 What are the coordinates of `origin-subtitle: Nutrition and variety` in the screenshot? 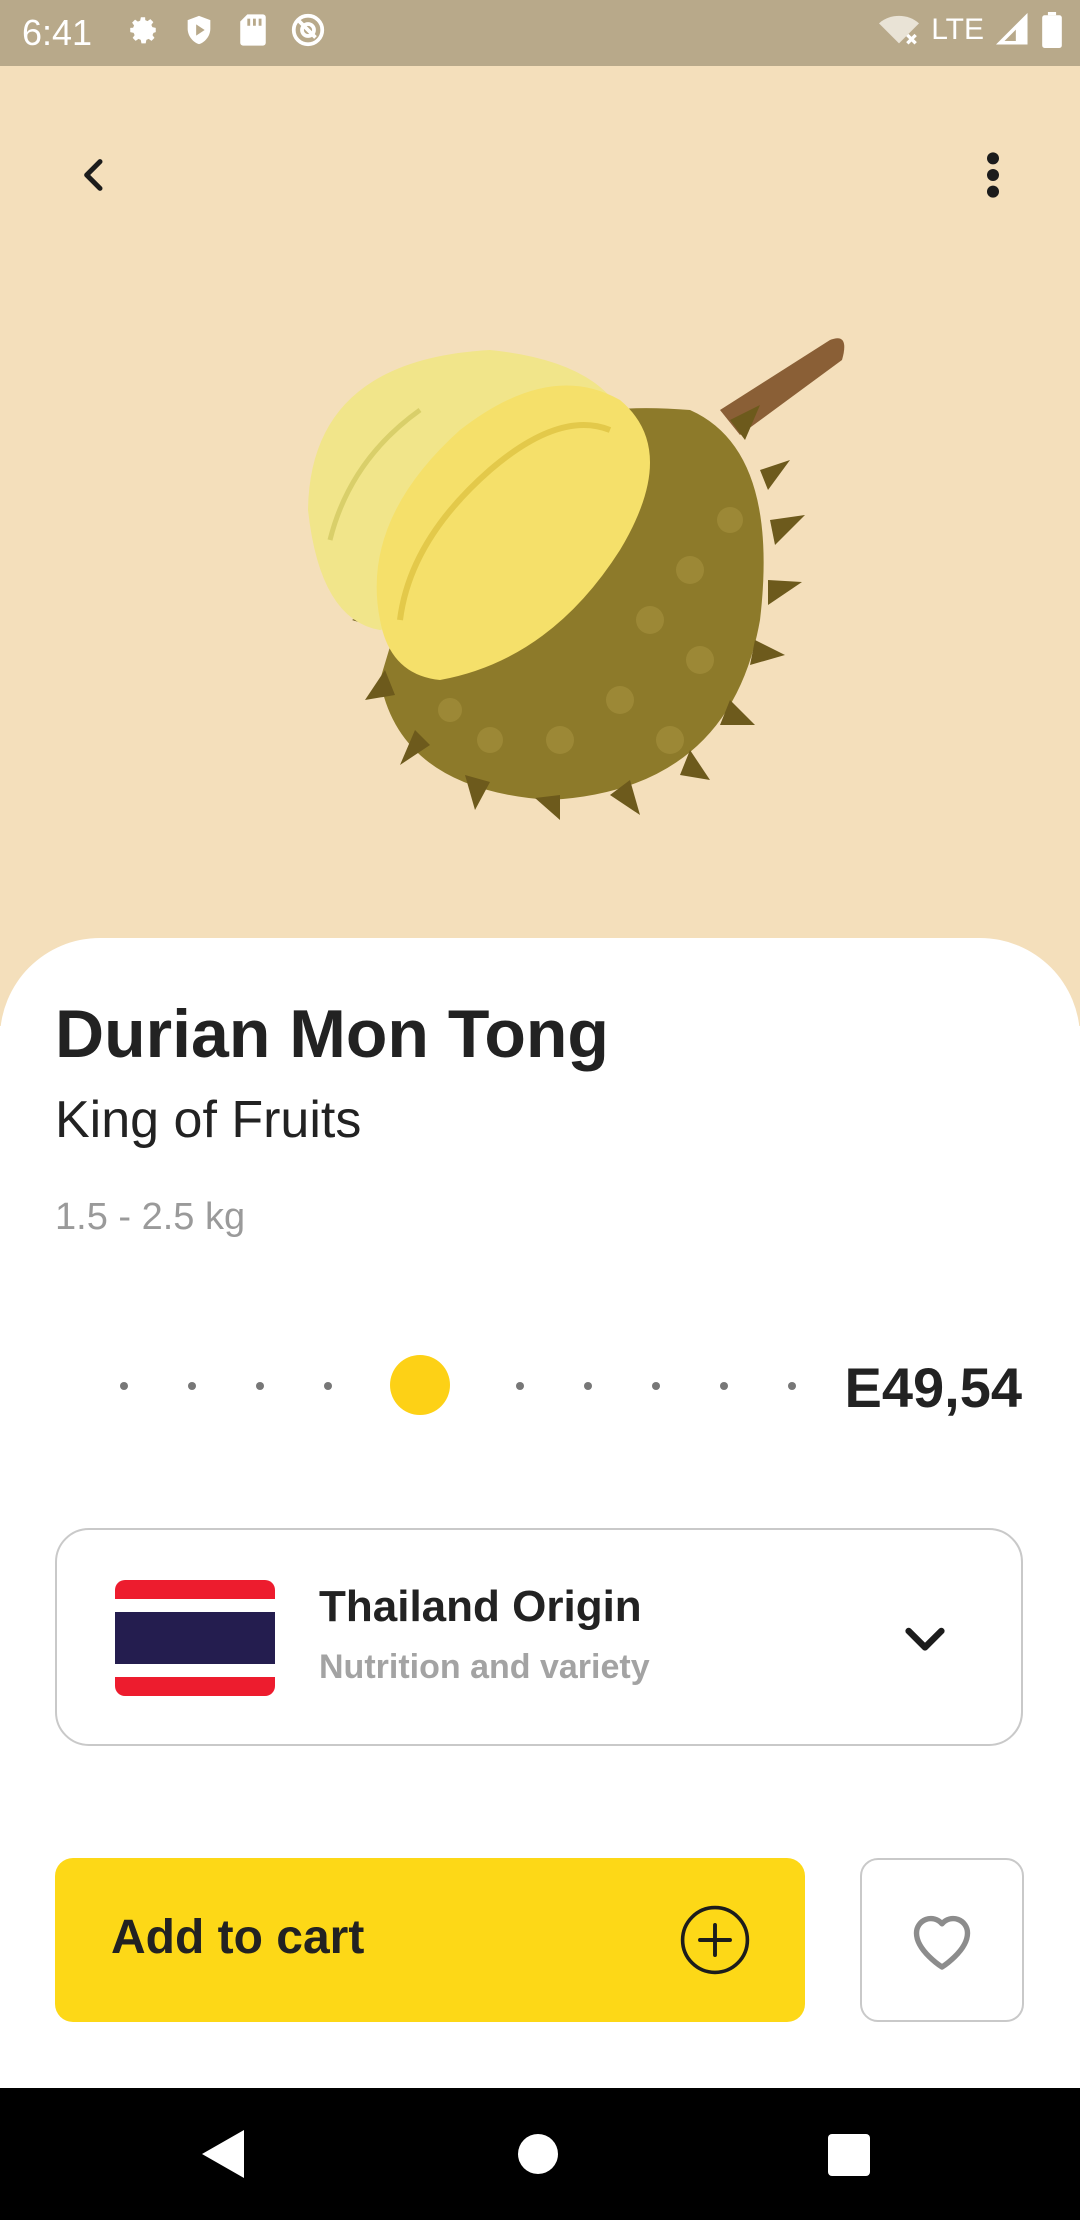 It's located at (484, 1667).